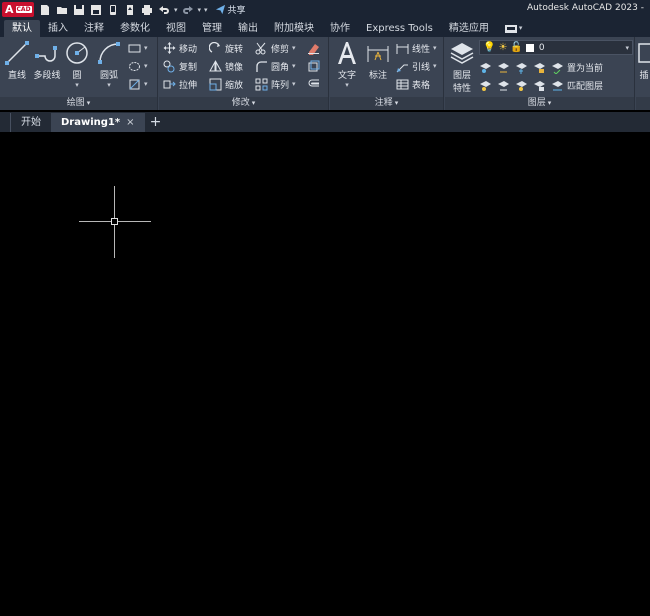 The height and width of the screenshot is (616, 650). Describe the element at coordinates (521, 85) in the screenshot. I see `layer-thaw-all-icon` at that location.